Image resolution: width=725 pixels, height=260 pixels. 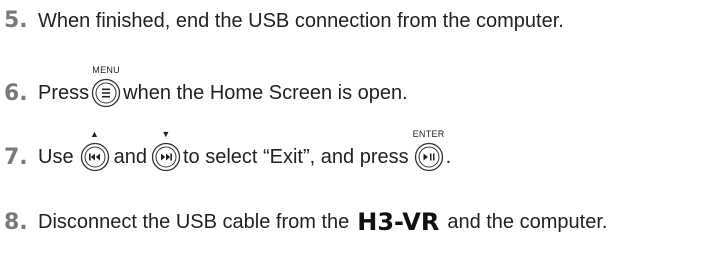 I want to click on fast-forward-button-icon: ▼, so click(x=166, y=150).